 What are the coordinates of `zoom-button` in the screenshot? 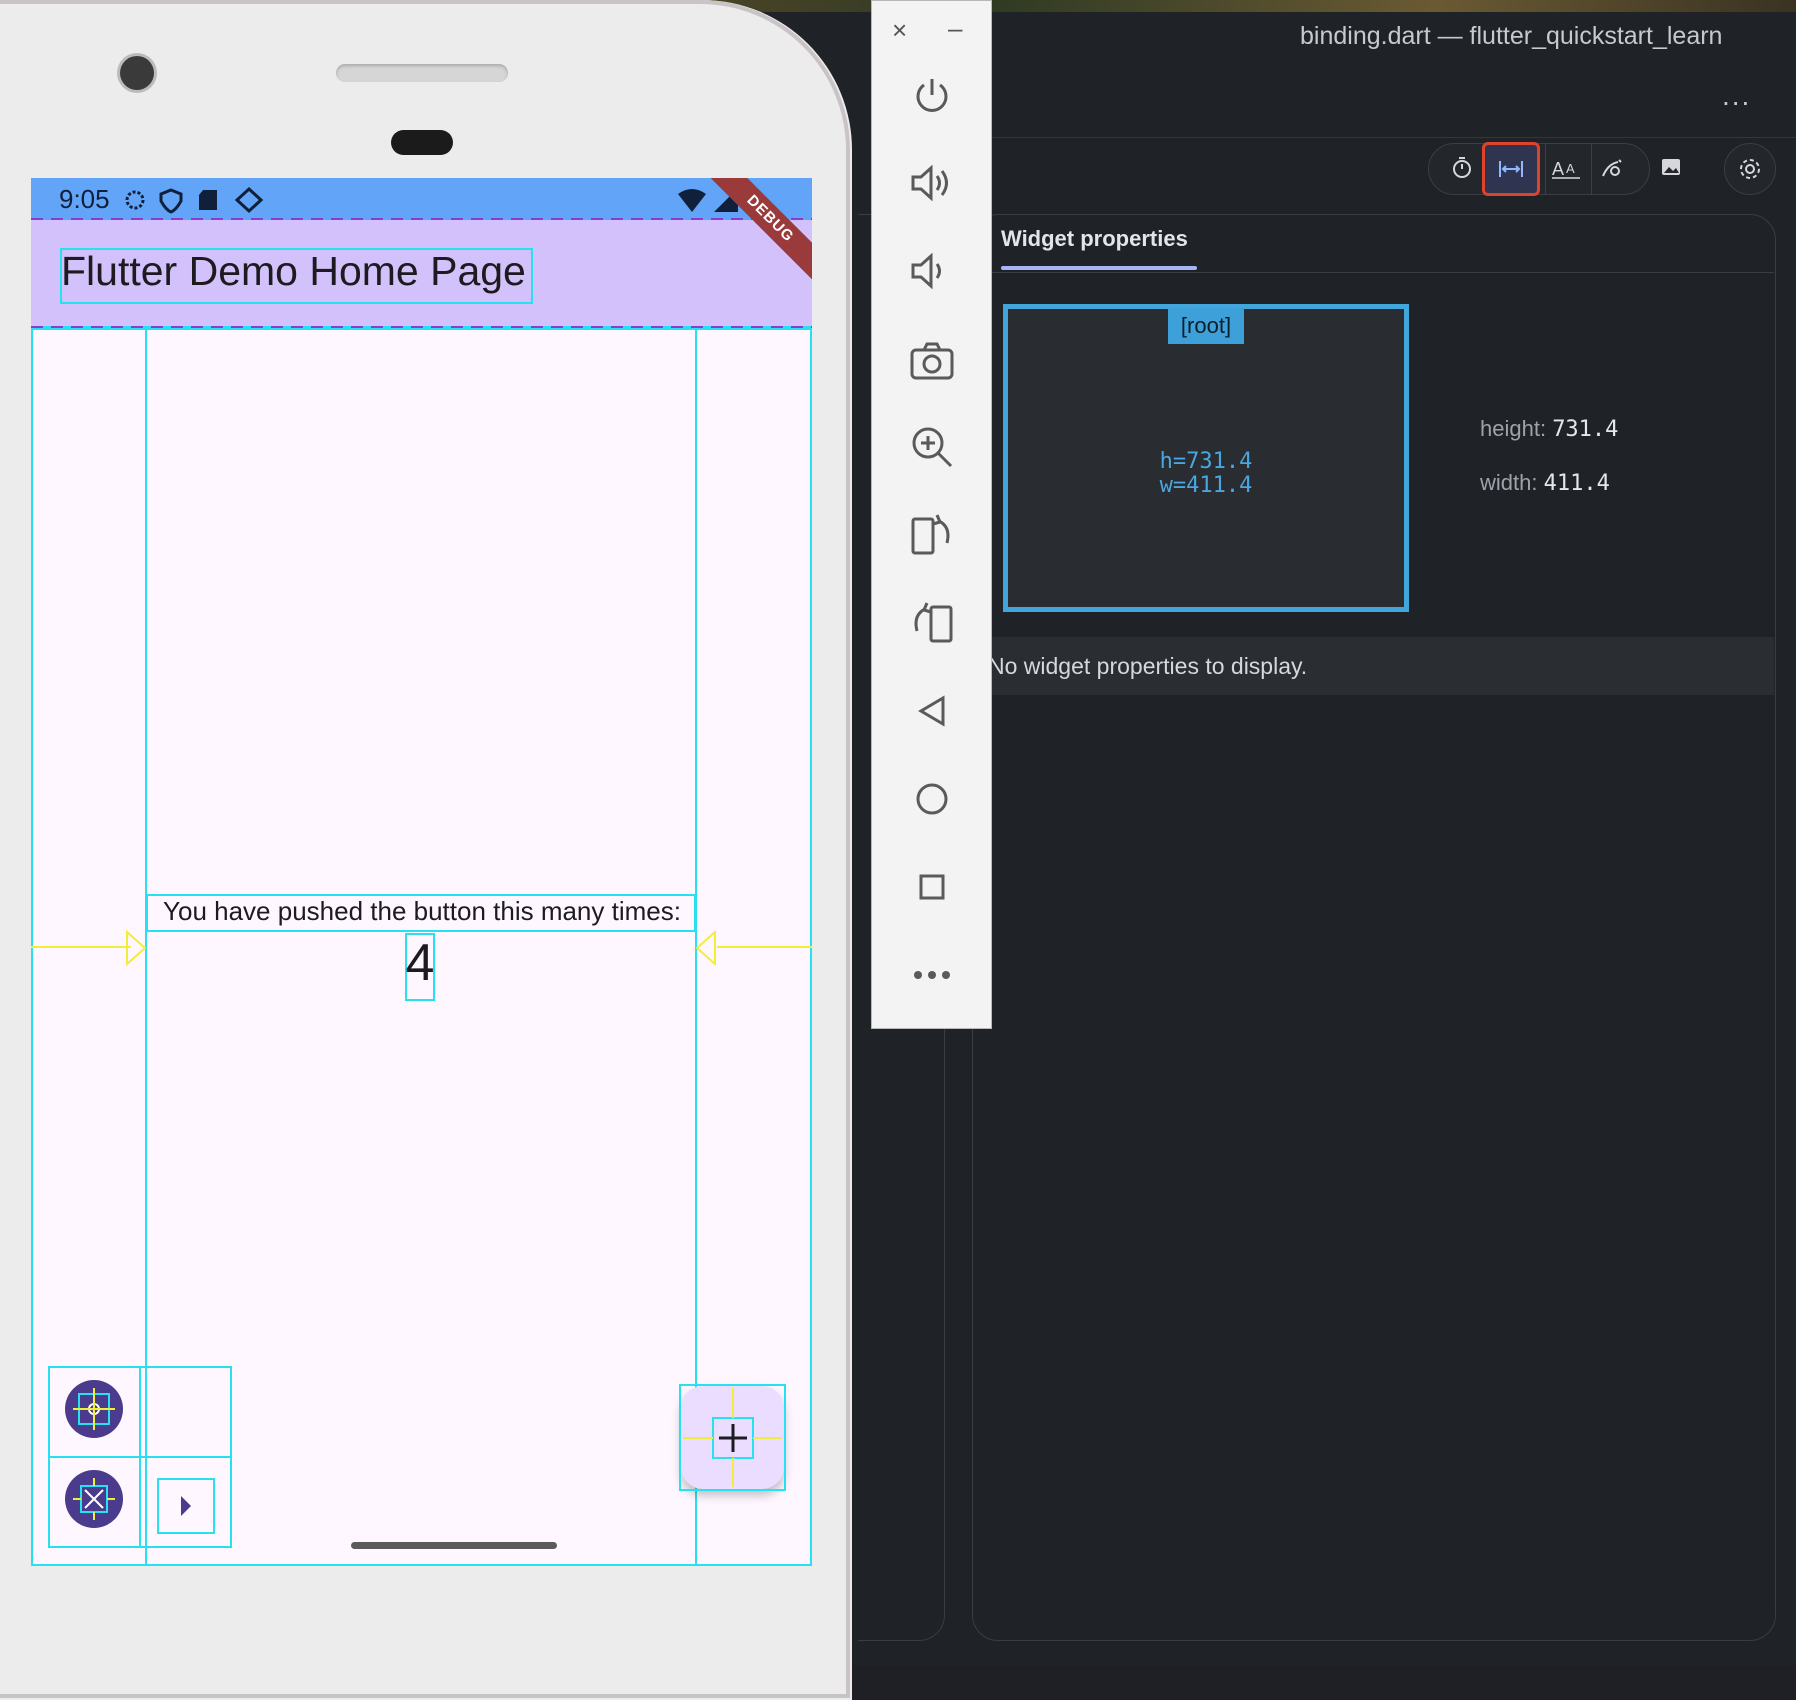 It's located at (931, 447).